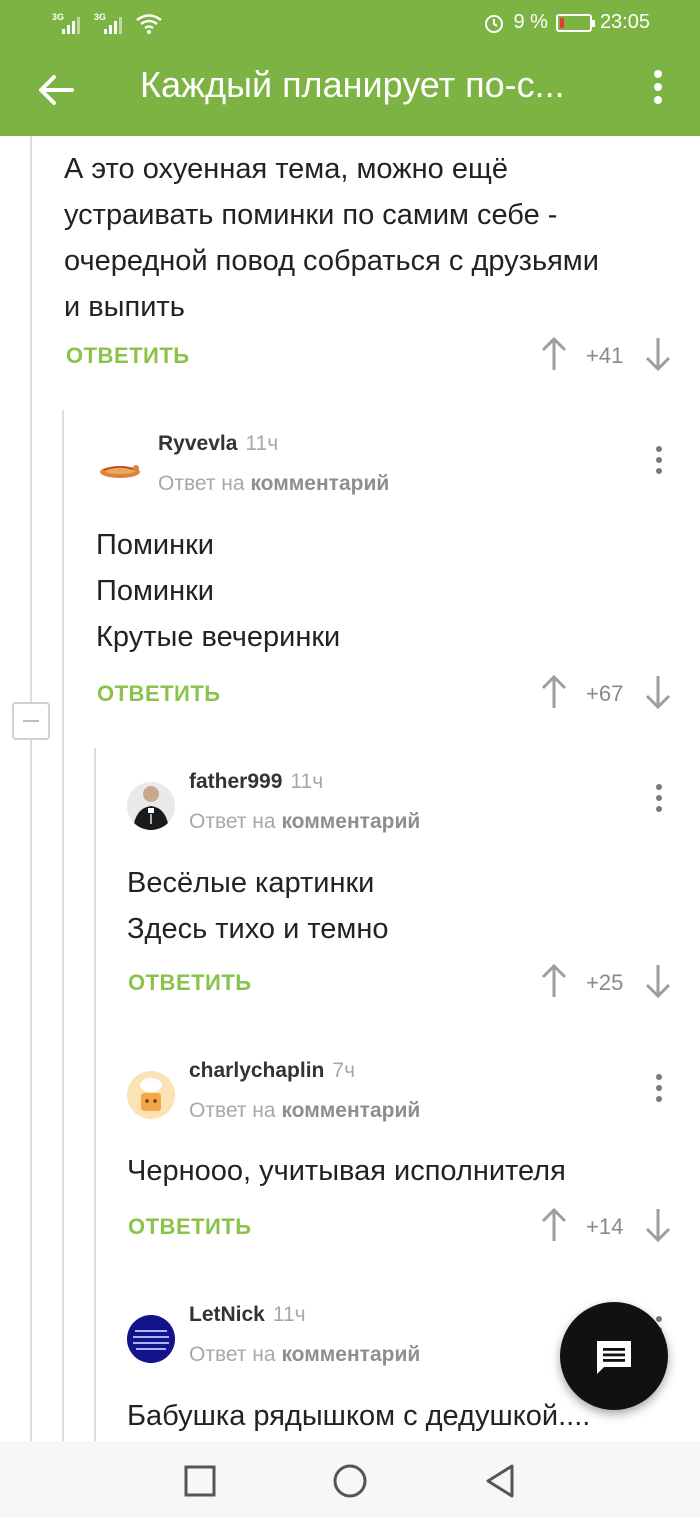 This screenshot has height=1517, width=700. I want to click on comment-header: charlychaplin 7ч Ответ на комментарий, so click(362, 1099).